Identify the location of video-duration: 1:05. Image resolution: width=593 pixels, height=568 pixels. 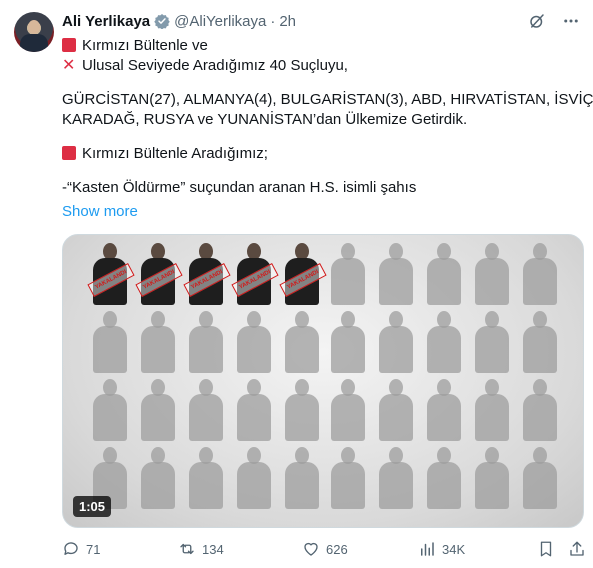
(92, 506).